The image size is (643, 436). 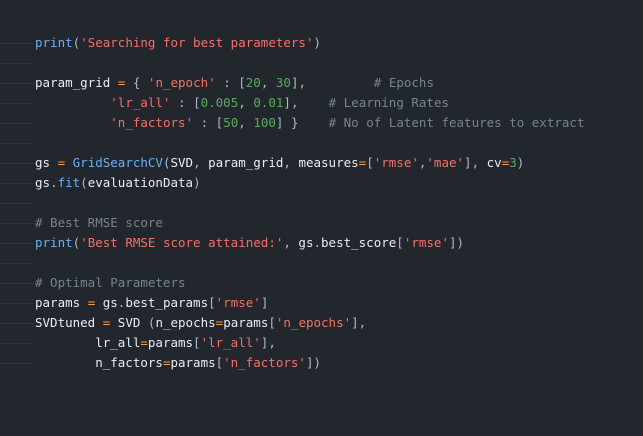 What do you see at coordinates (456, 122) in the screenshot?
I see `comment-token: # No of Latent features to extract` at bounding box center [456, 122].